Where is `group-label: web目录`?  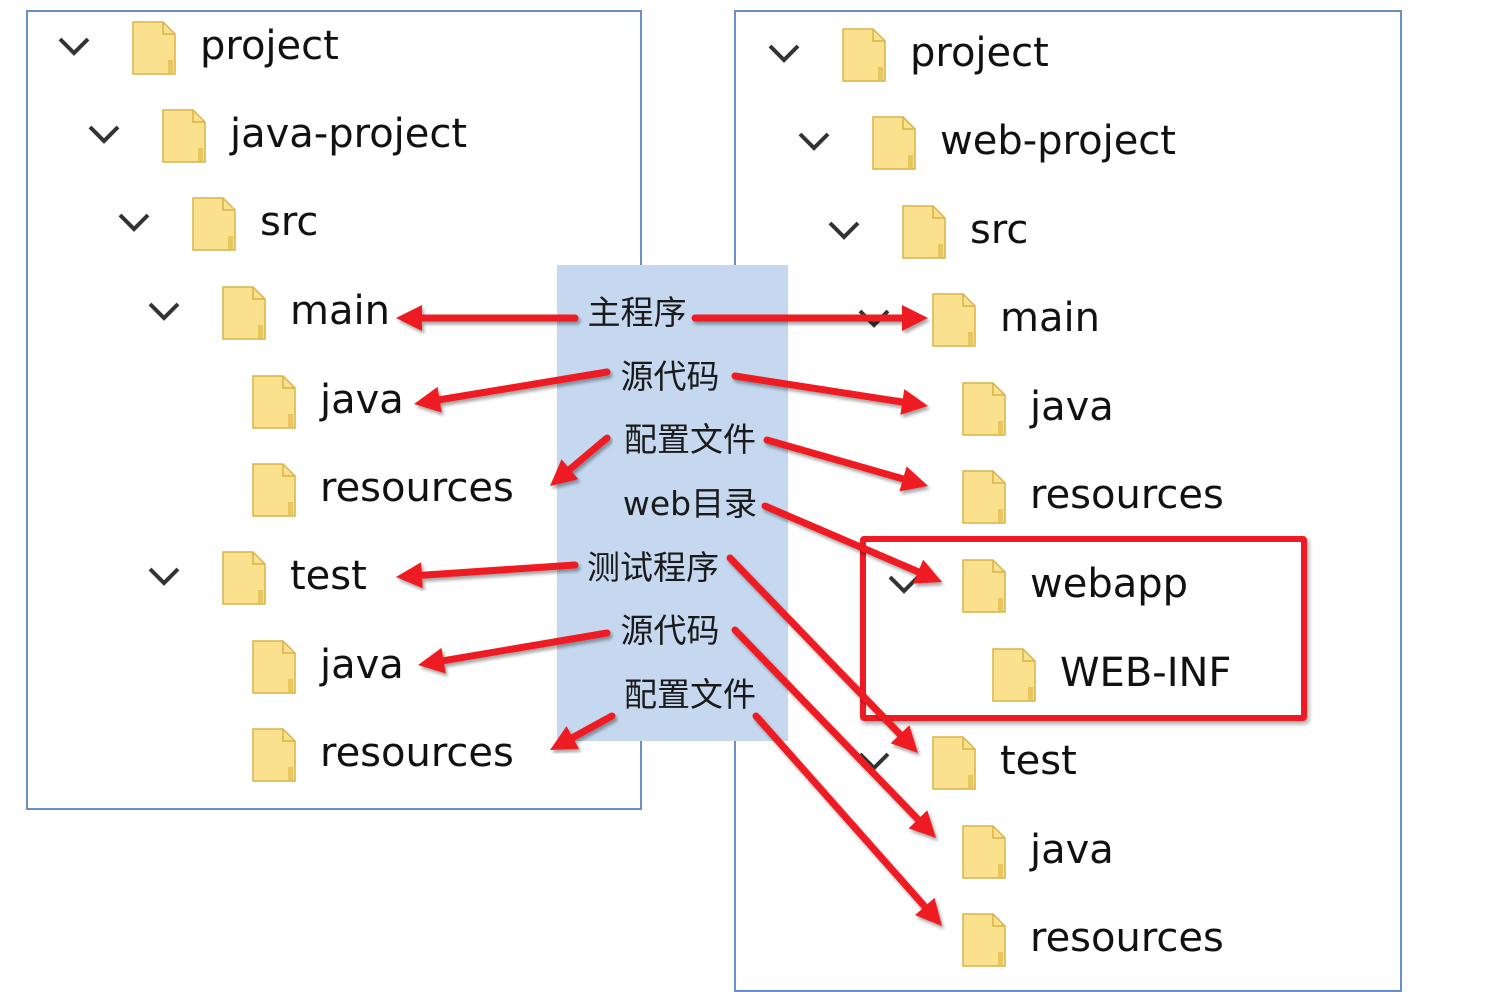 group-label: web目录 is located at coordinates (690, 503).